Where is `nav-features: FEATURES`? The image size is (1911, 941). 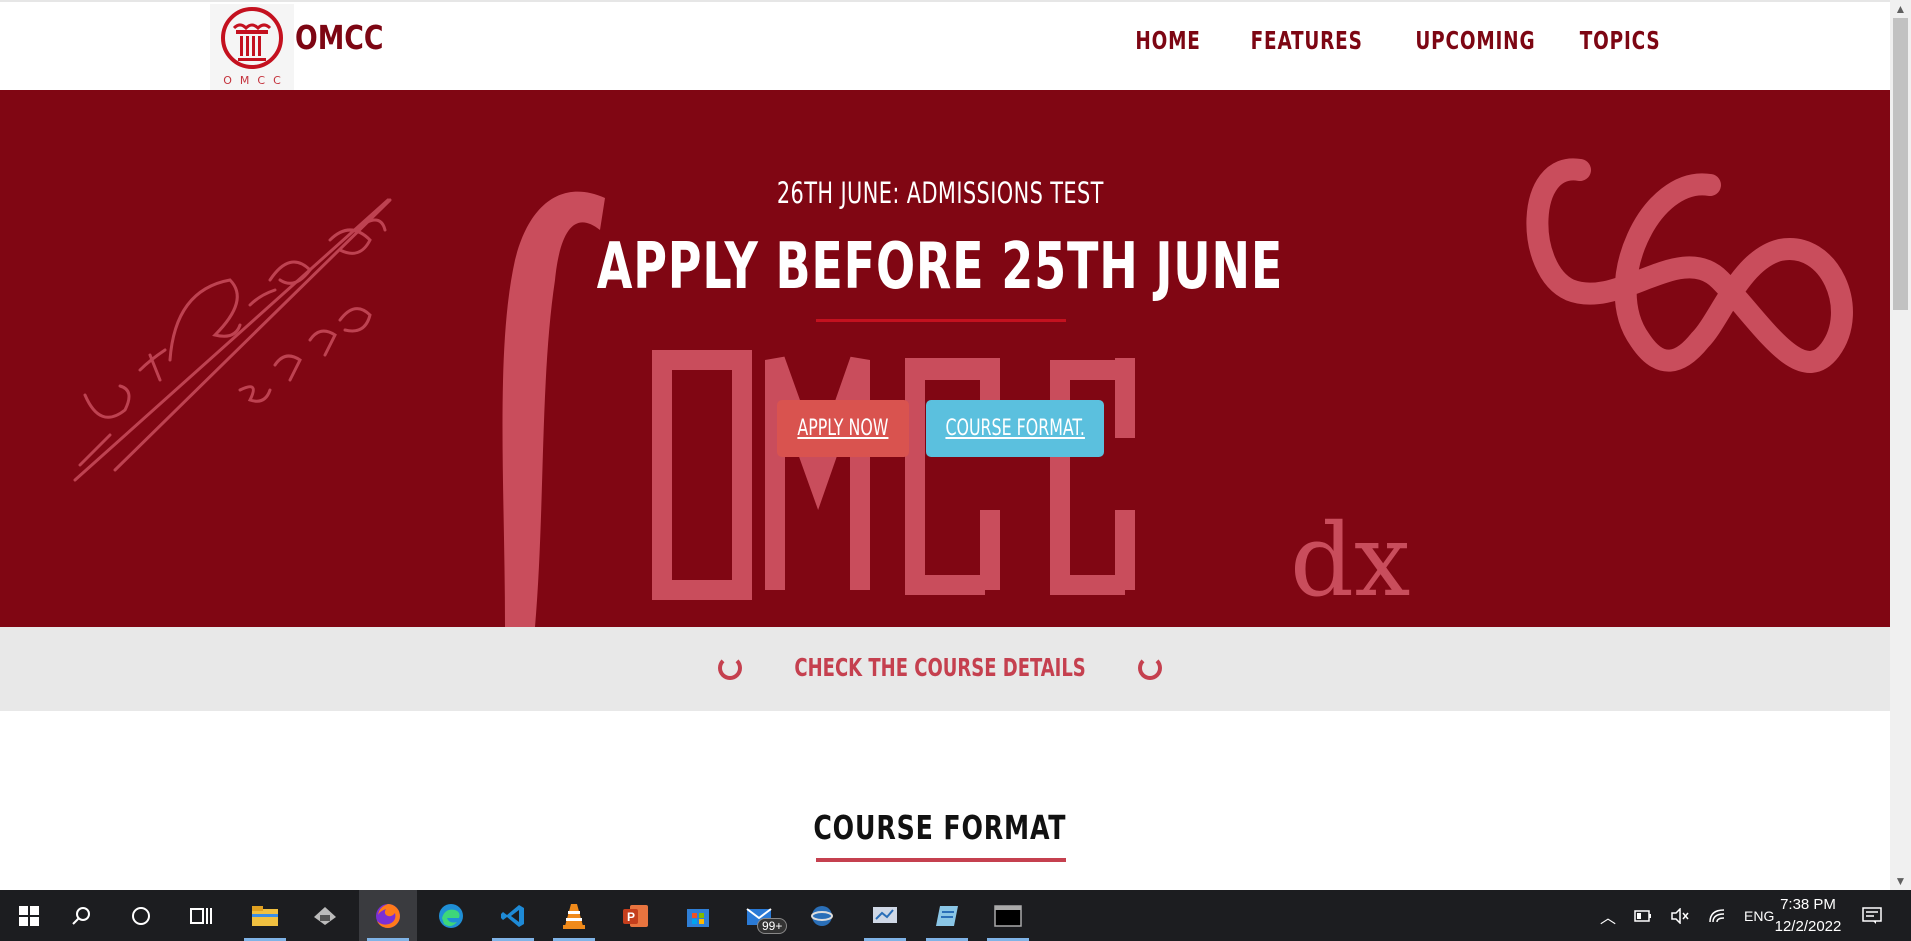
nav-features: FEATURES is located at coordinates (1307, 40).